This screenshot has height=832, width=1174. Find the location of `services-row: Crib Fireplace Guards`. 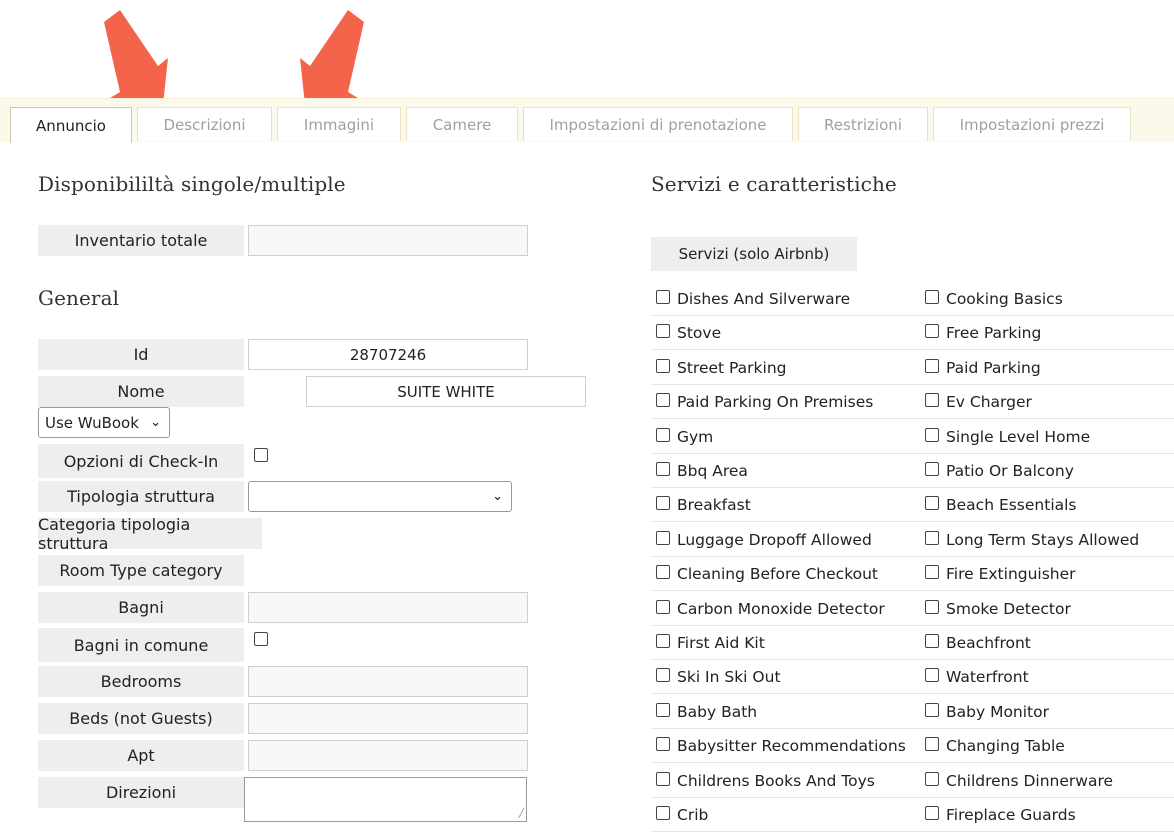

services-row: Crib Fireplace Guards is located at coordinates (912, 815).